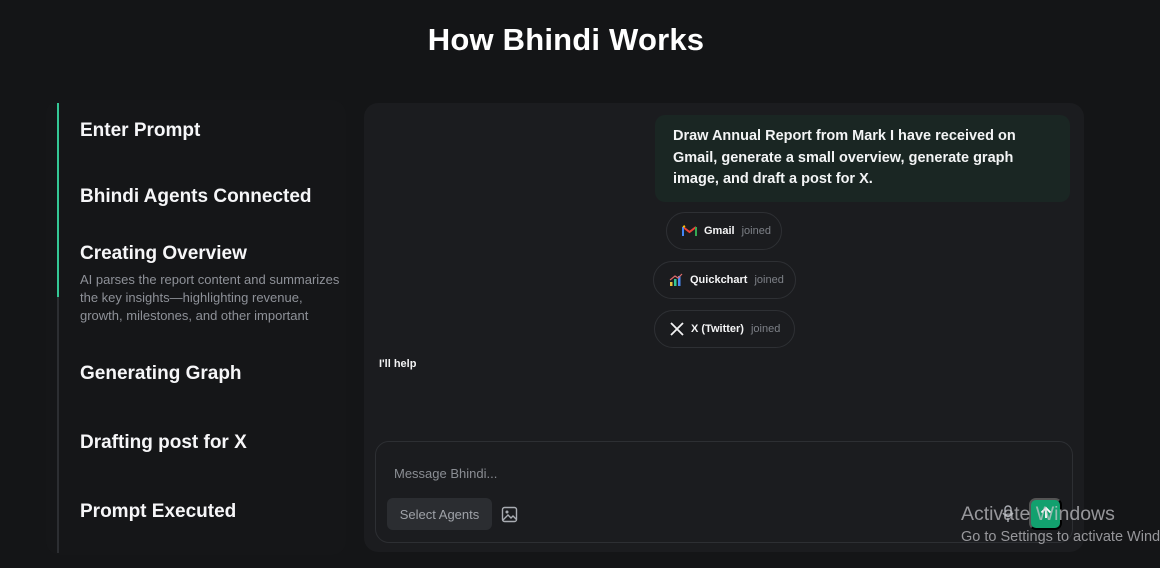 The image size is (1160, 568). Describe the element at coordinates (439, 514) in the screenshot. I see `select-agents-button: Select Agents` at that location.